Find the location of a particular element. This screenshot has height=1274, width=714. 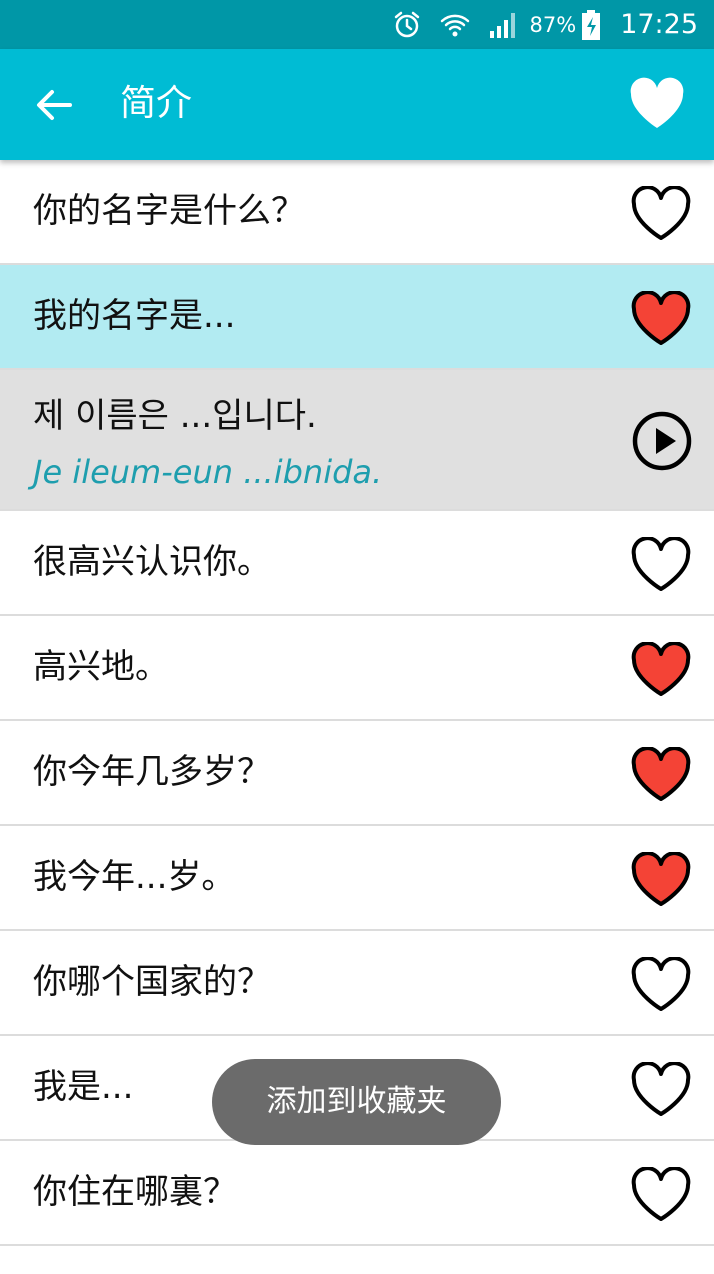

toast-message: 添加到收藏夹 is located at coordinates (356, 1102).